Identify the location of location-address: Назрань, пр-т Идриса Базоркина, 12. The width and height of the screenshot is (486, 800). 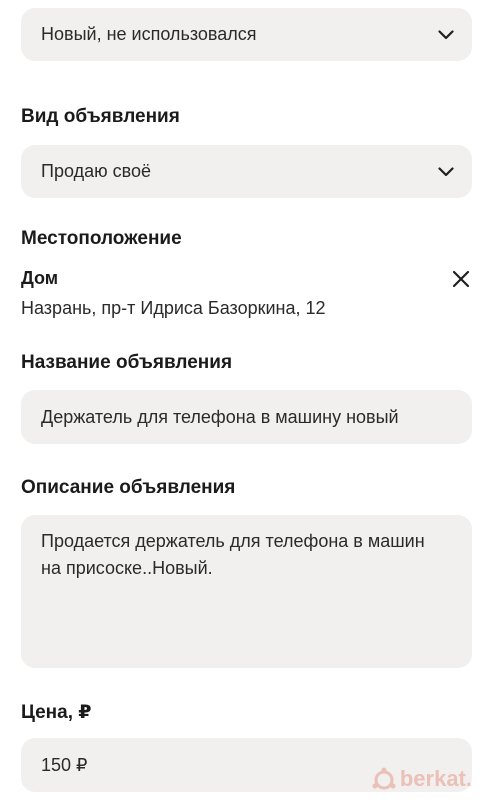
(173, 308).